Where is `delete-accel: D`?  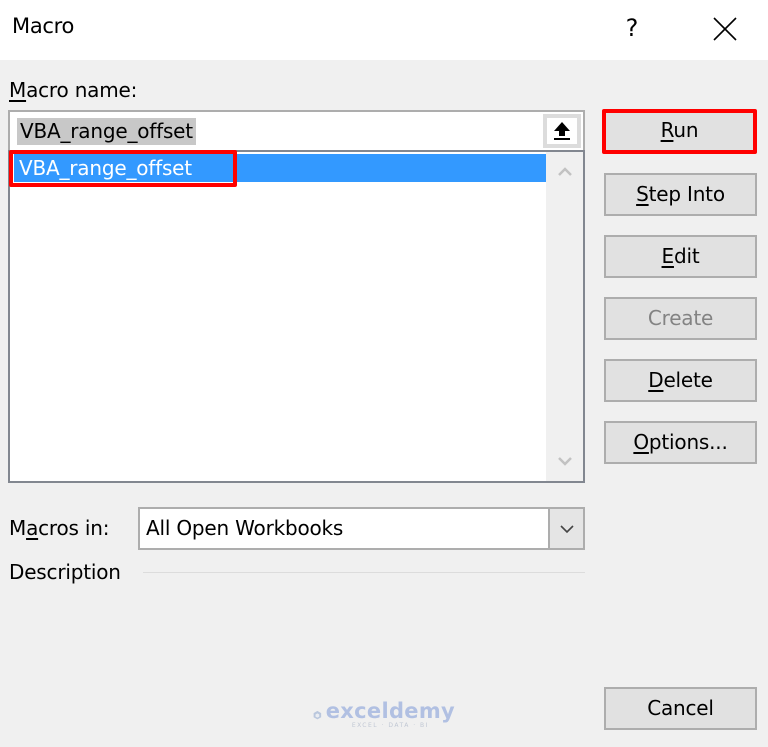
delete-accel: D is located at coordinates (656, 380).